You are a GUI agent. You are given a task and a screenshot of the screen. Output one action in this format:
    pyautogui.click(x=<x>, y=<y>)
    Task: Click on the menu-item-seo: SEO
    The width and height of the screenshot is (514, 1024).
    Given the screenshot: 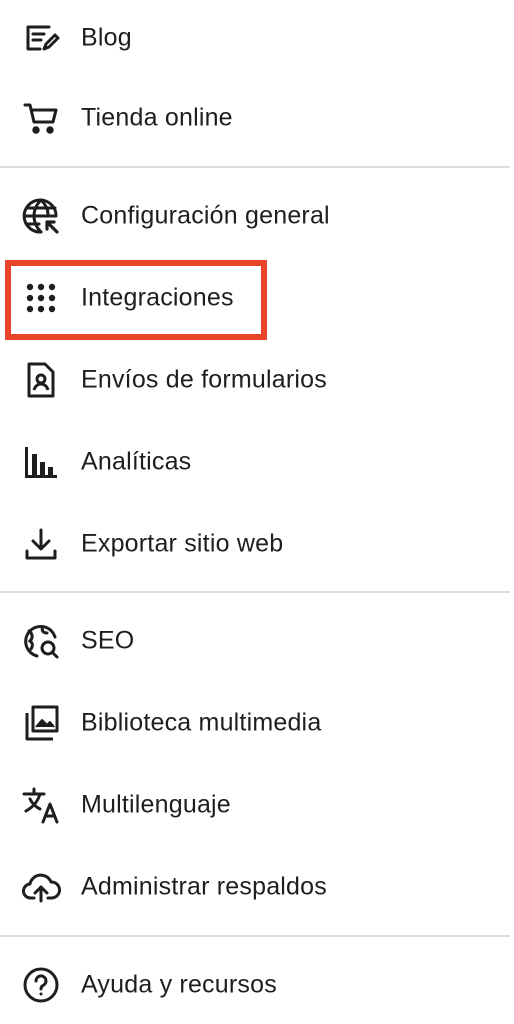 What is the action you would take?
    pyautogui.click(x=257, y=641)
    